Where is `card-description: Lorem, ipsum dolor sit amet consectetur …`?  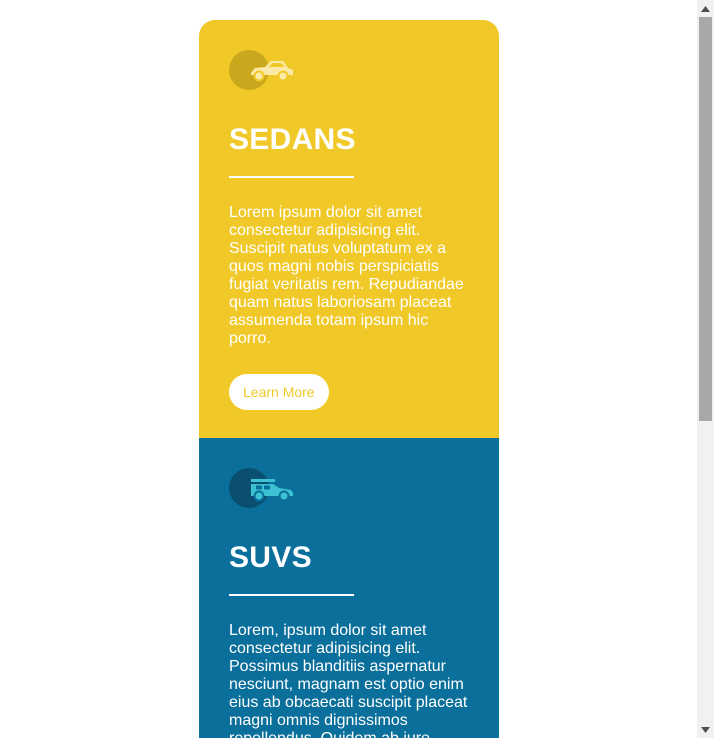
card-description: Lorem, ipsum dolor sit amet consectetur … is located at coordinates (348, 680).